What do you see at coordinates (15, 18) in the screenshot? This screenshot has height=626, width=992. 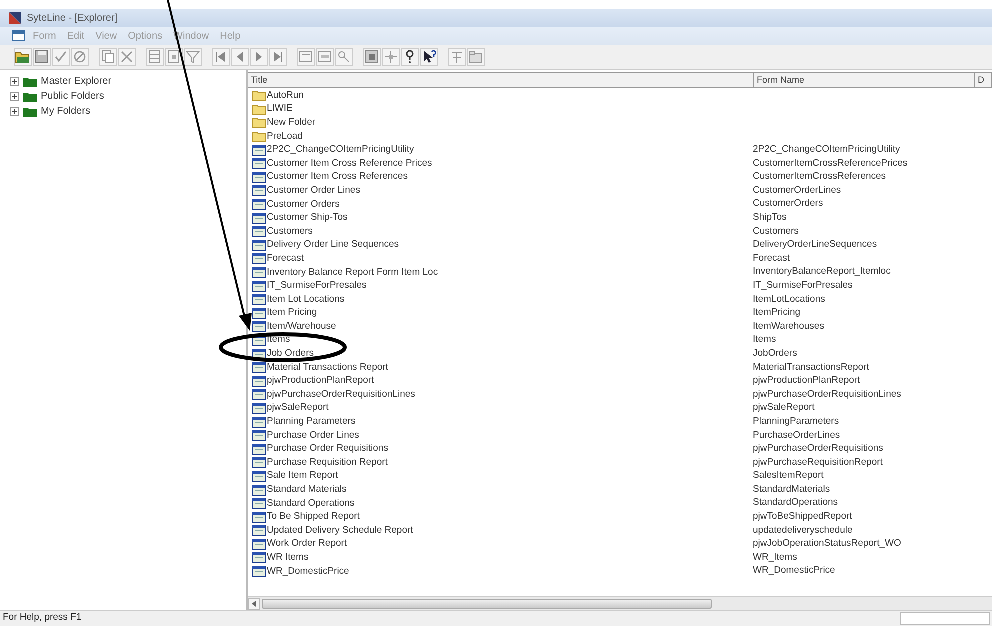 I see `app-logo-icon` at bounding box center [15, 18].